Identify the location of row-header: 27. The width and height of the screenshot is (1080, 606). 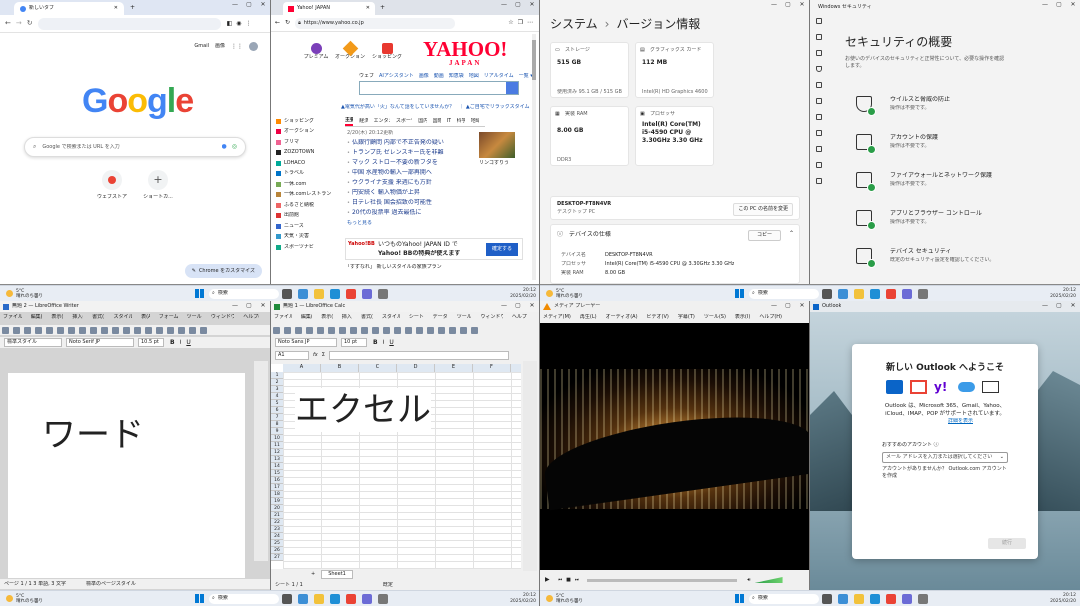
(277, 557).